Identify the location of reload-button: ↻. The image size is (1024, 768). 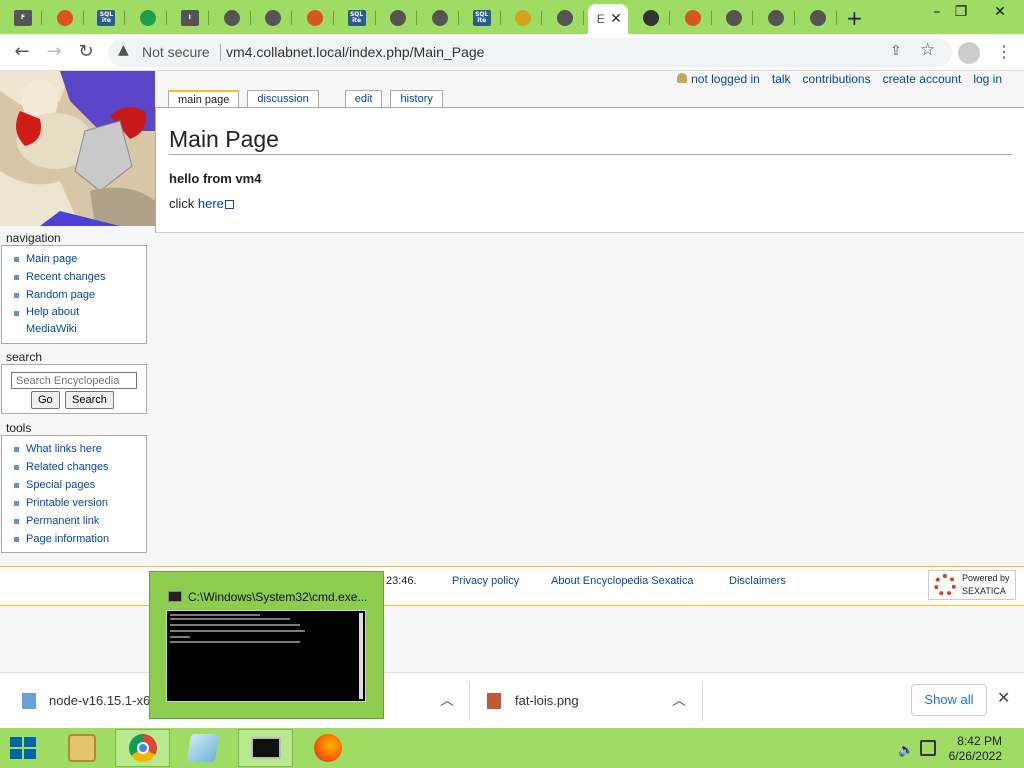
(86, 53).